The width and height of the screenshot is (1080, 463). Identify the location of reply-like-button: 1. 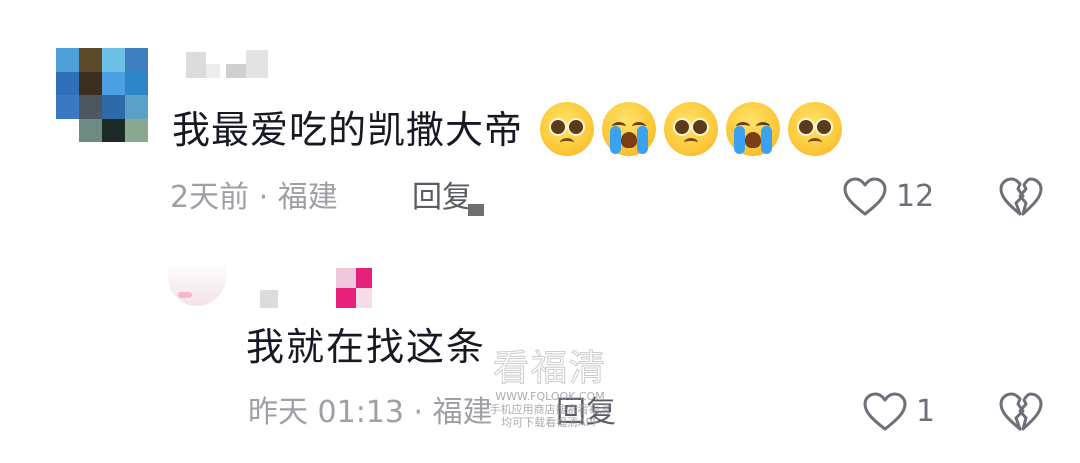
(898, 412).